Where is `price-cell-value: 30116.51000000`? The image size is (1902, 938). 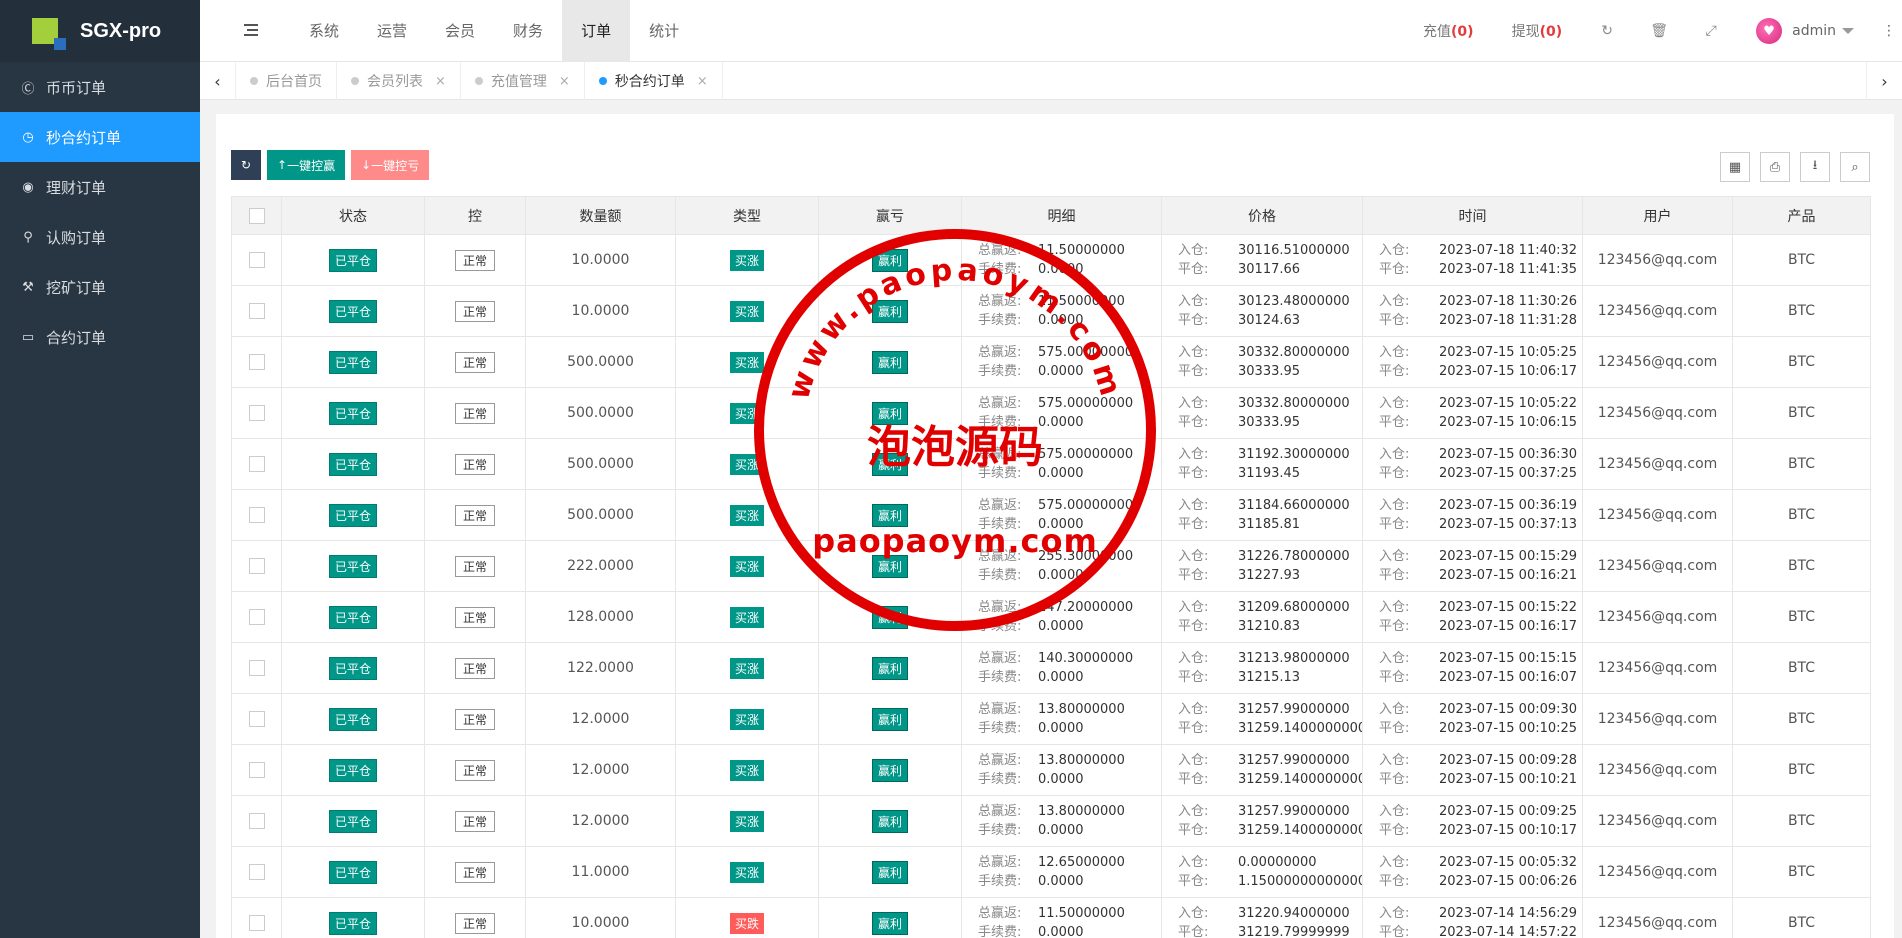 price-cell-value: 30116.51000000 is located at coordinates (1294, 250).